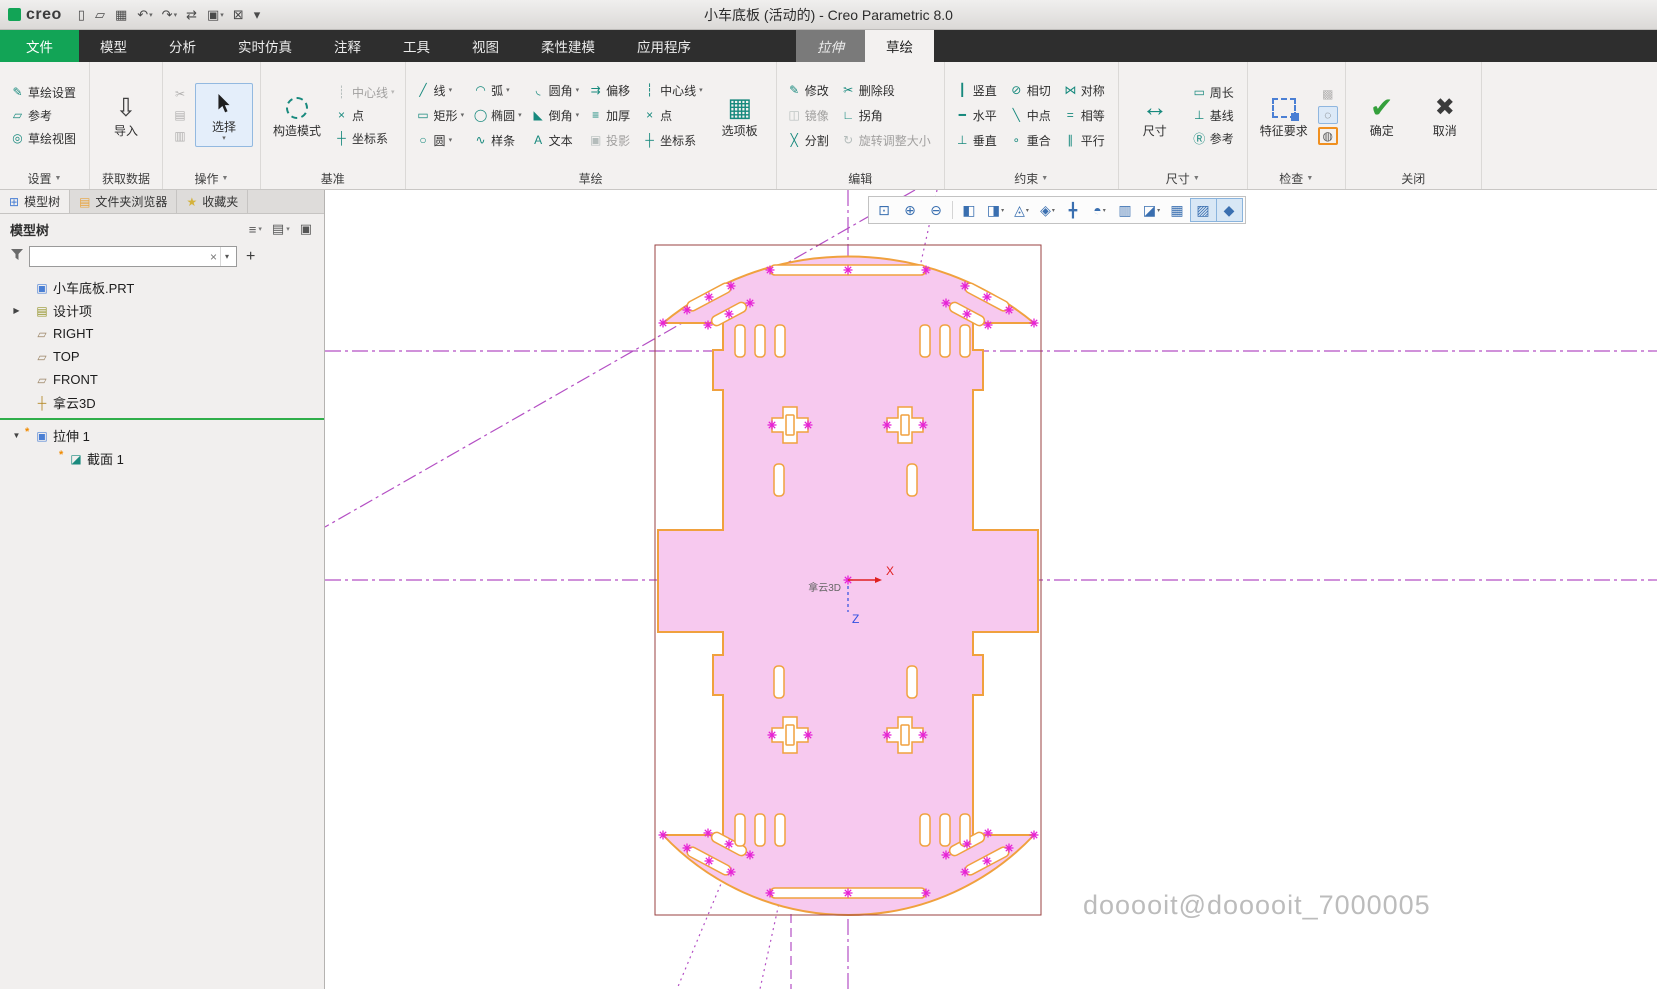 The width and height of the screenshot is (1657, 989). Describe the element at coordinates (364, 92) in the screenshot. I see `centerline-datum-button: ┊ 中心线 ▾` at that location.